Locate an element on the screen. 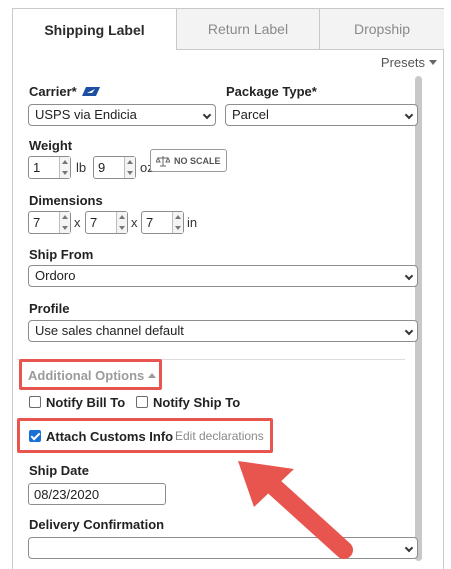 This screenshot has width=451, height=569. caret-up-icon is located at coordinates (152, 375).